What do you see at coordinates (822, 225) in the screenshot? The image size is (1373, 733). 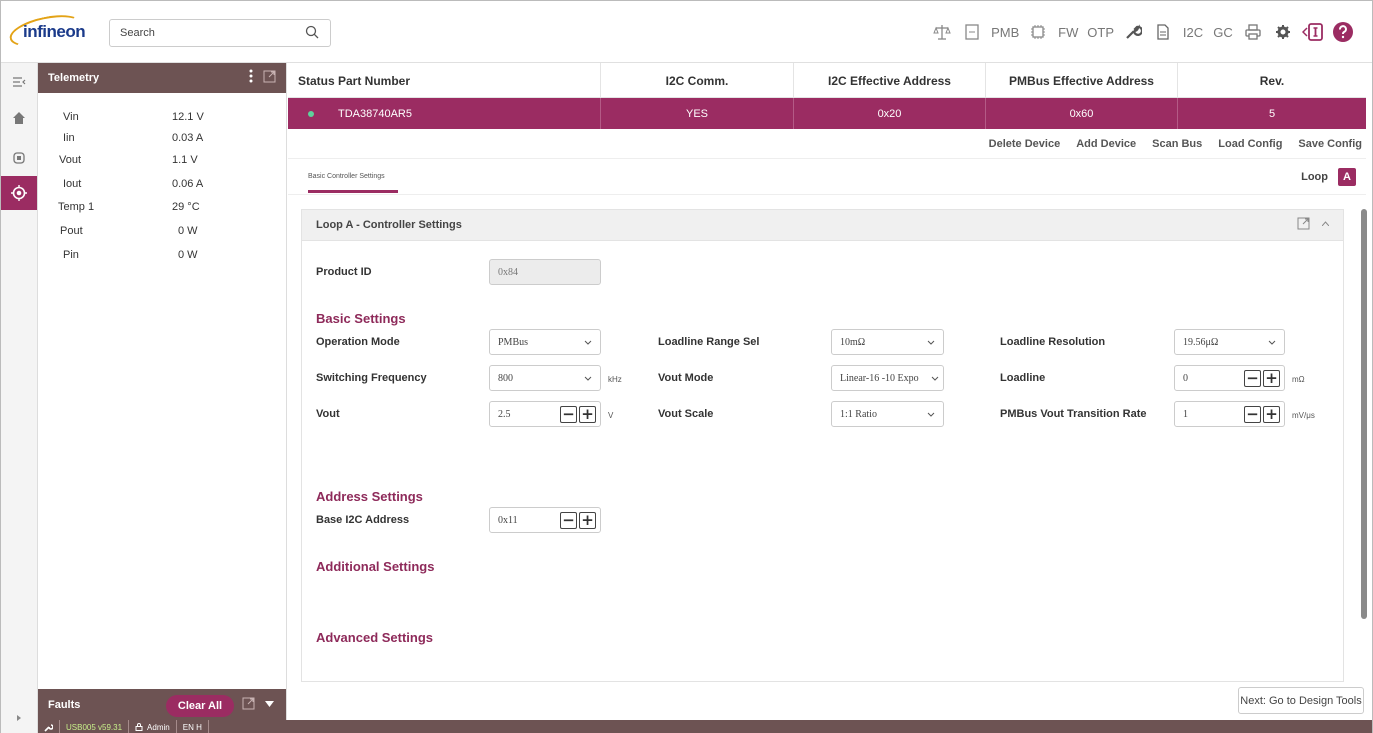 I see `settings-header: Loop A - Controller Settings` at bounding box center [822, 225].